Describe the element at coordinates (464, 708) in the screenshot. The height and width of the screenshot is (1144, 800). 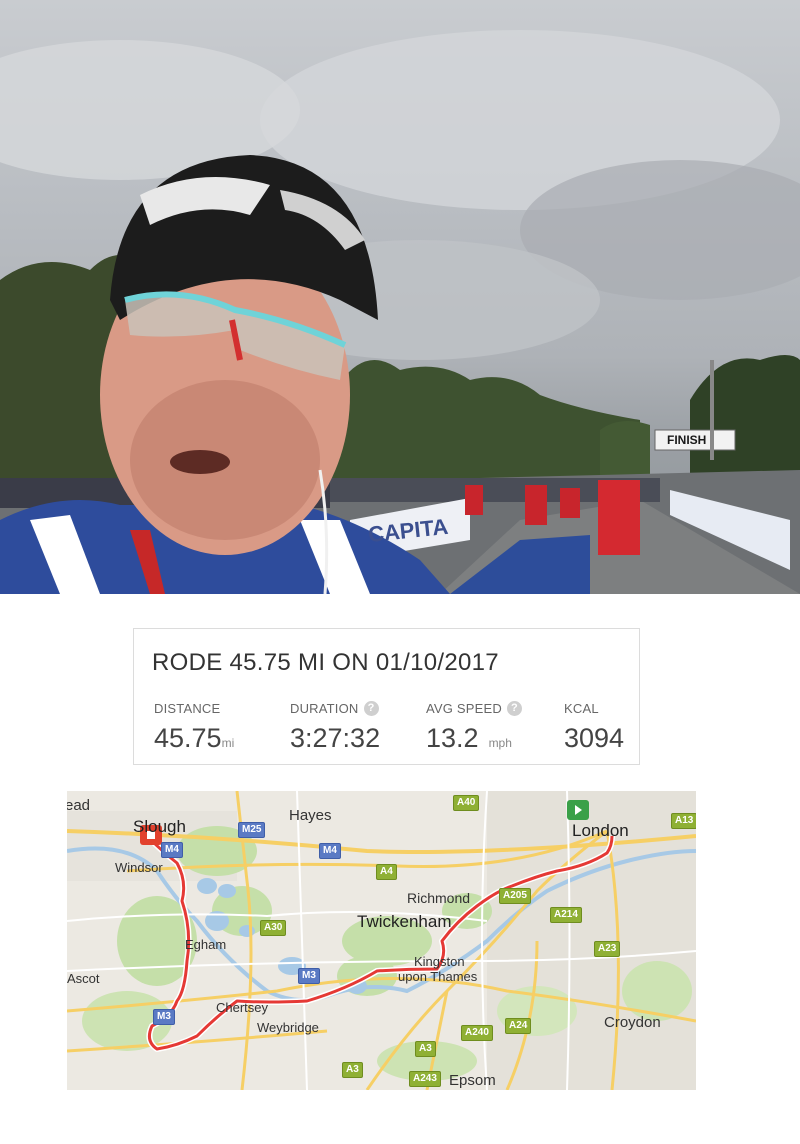
I see `stat-label: AVG SPEED` at that location.